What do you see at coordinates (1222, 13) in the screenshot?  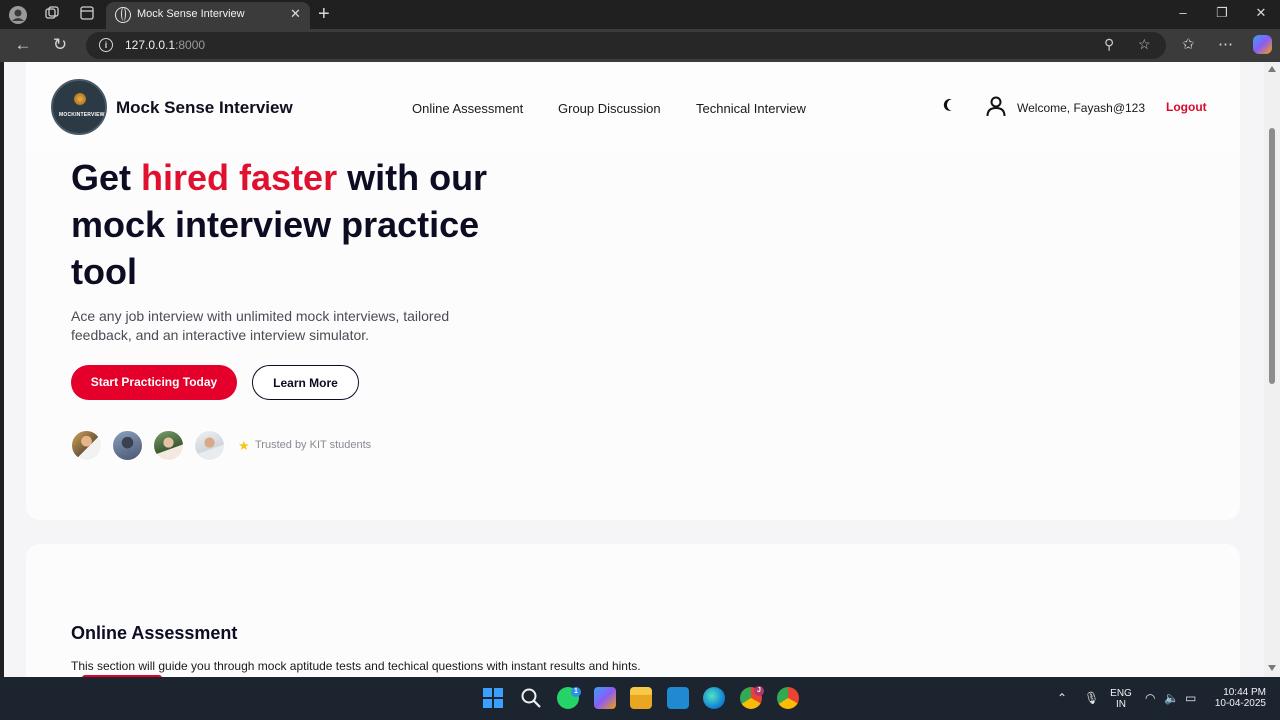 I see `restore-icon: ❐` at bounding box center [1222, 13].